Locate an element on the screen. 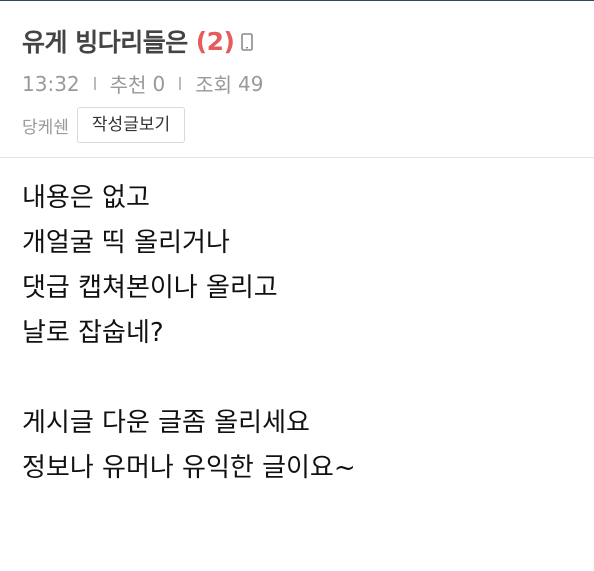  body-line: 날로 잡숩네? is located at coordinates (93, 333).